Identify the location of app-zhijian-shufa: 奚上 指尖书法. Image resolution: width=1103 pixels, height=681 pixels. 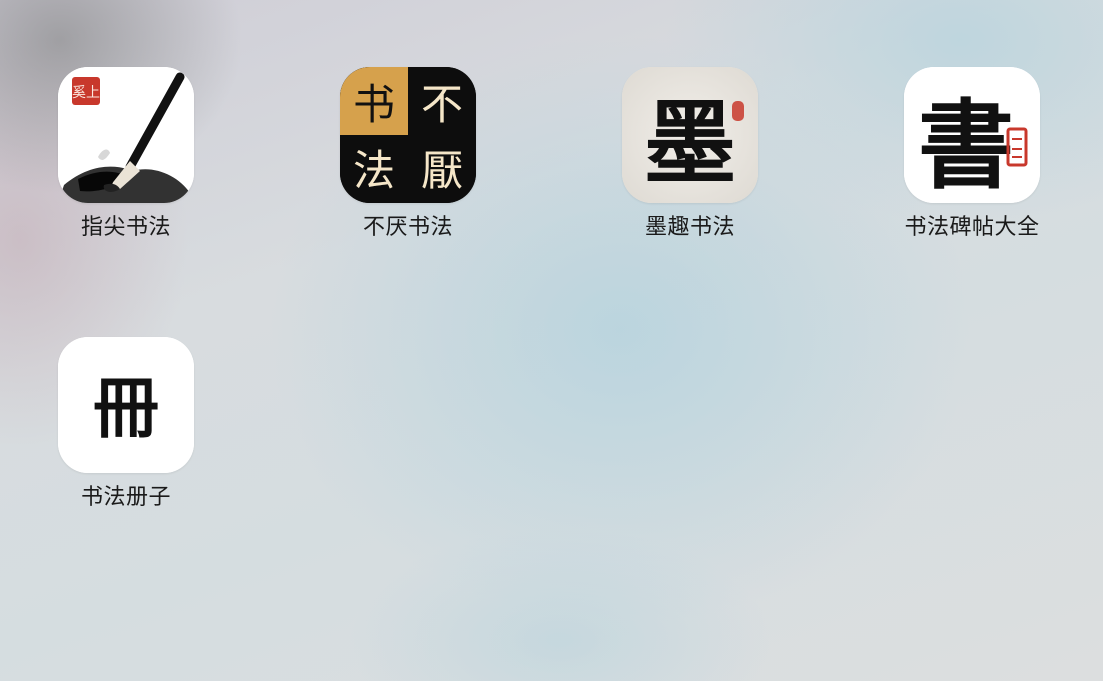
(126, 162).